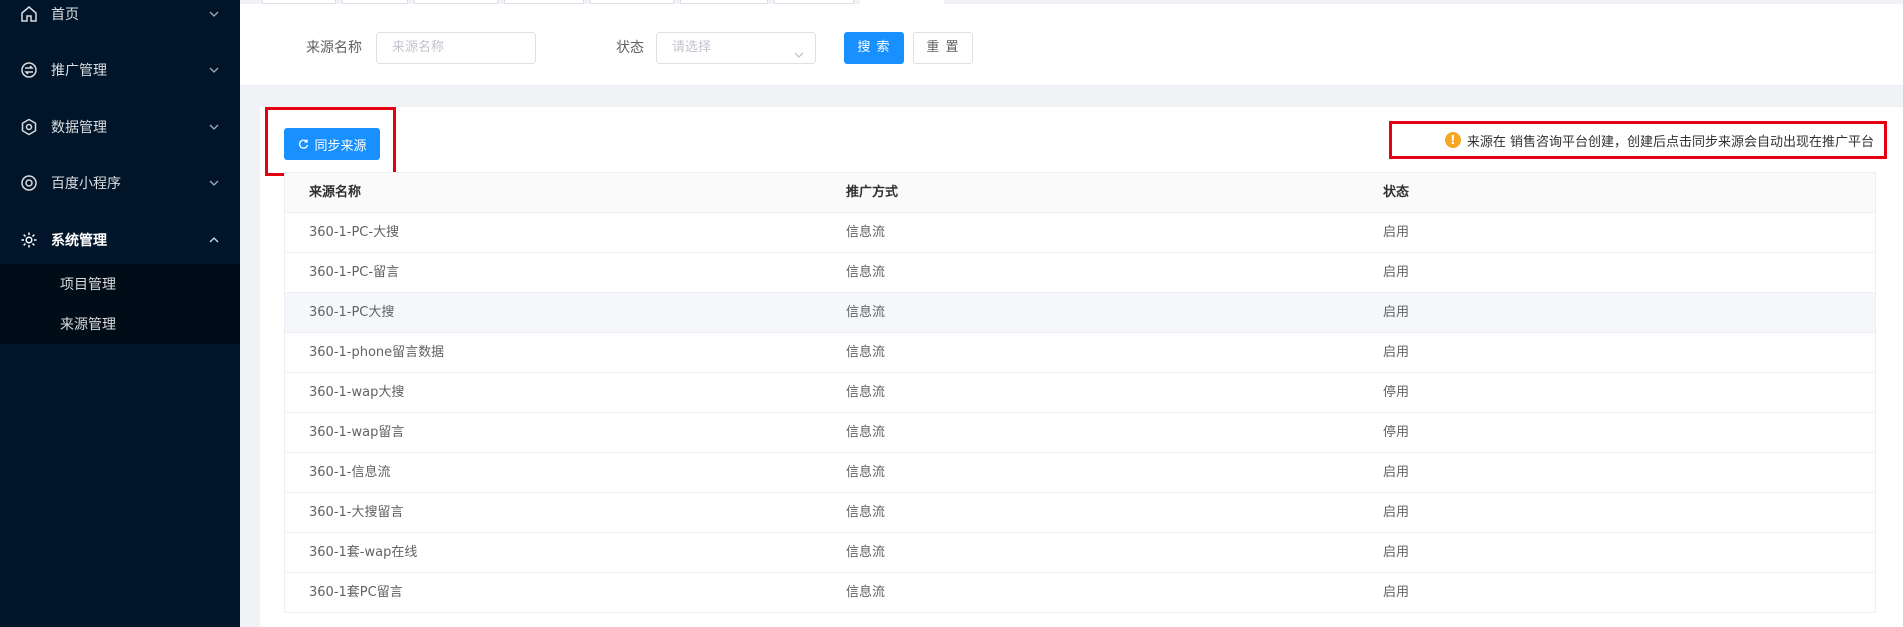  Describe the element at coordinates (214, 240) in the screenshot. I see `chevron-up-icon` at that location.